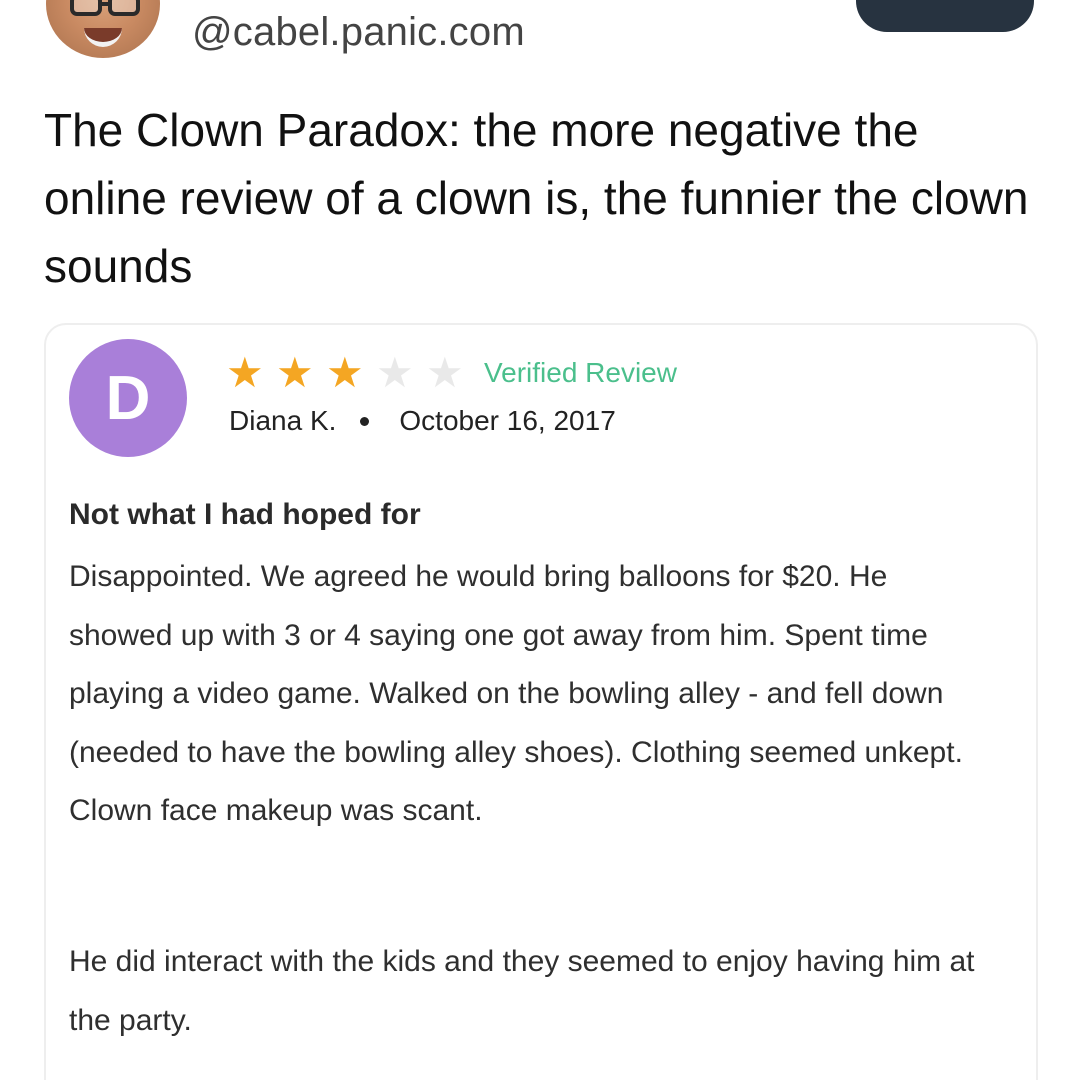  What do you see at coordinates (365, 421) in the screenshot?
I see `dot-icon` at bounding box center [365, 421].